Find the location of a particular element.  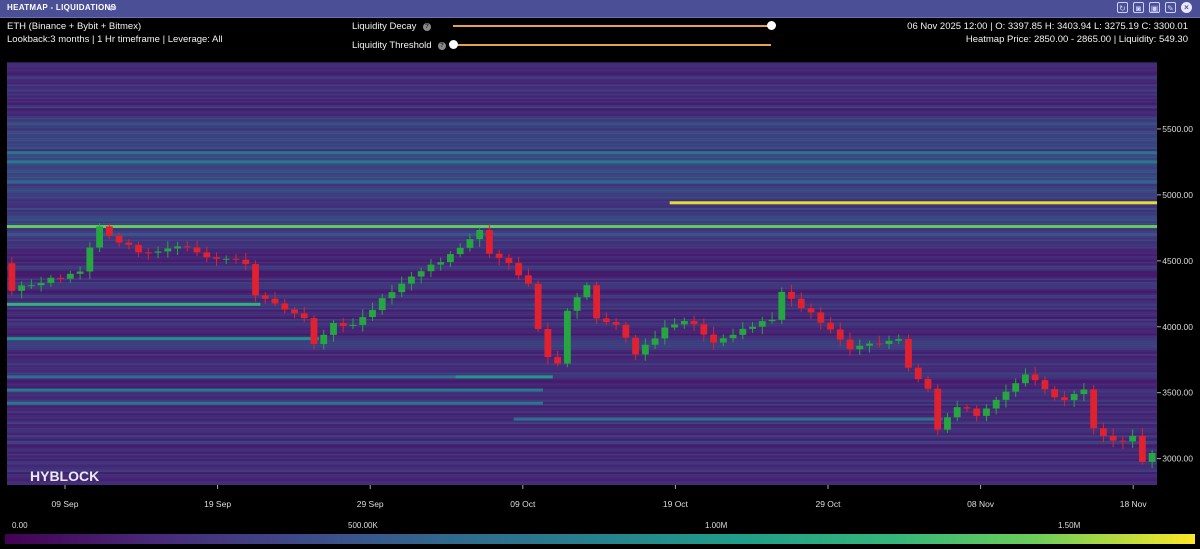

x-tick-label: 19 Oct is located at coordinates (676, 504).